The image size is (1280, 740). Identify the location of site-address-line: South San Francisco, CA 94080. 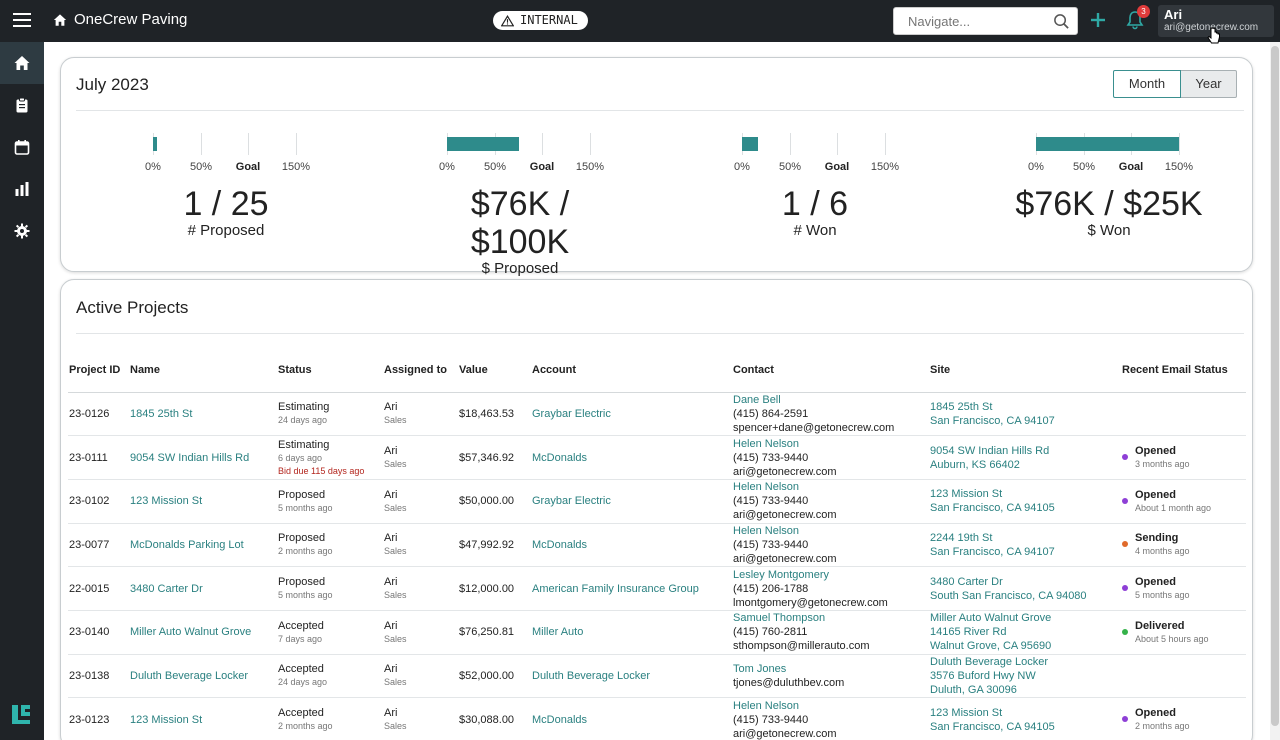
(1025, 596).